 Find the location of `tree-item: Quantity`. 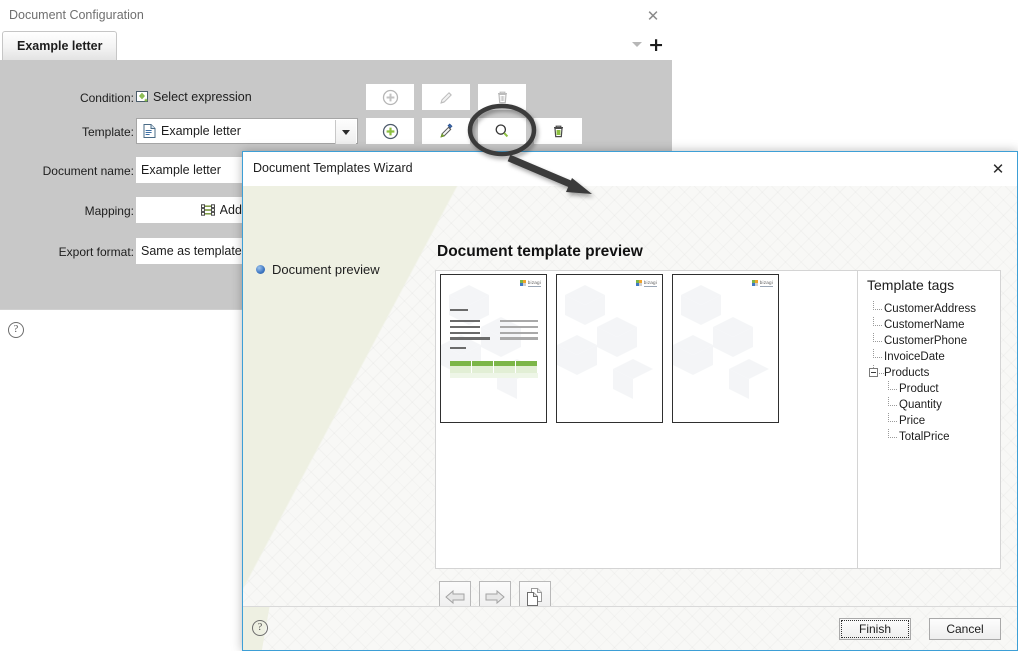

tree-item: Quantity is located at coordinates (932, 405).